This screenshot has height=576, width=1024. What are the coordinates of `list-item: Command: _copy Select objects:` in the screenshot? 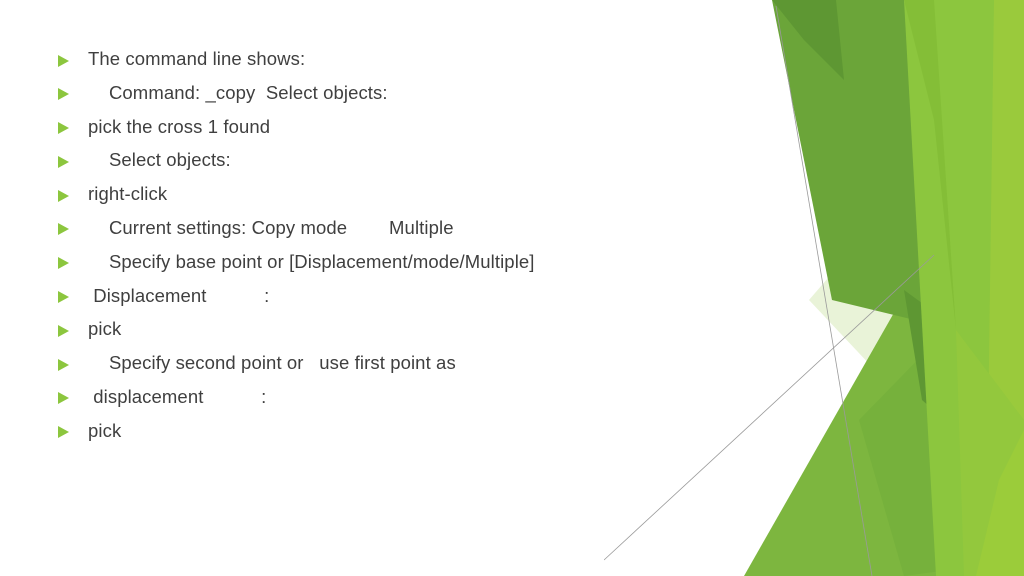 It's located at (358, 95).